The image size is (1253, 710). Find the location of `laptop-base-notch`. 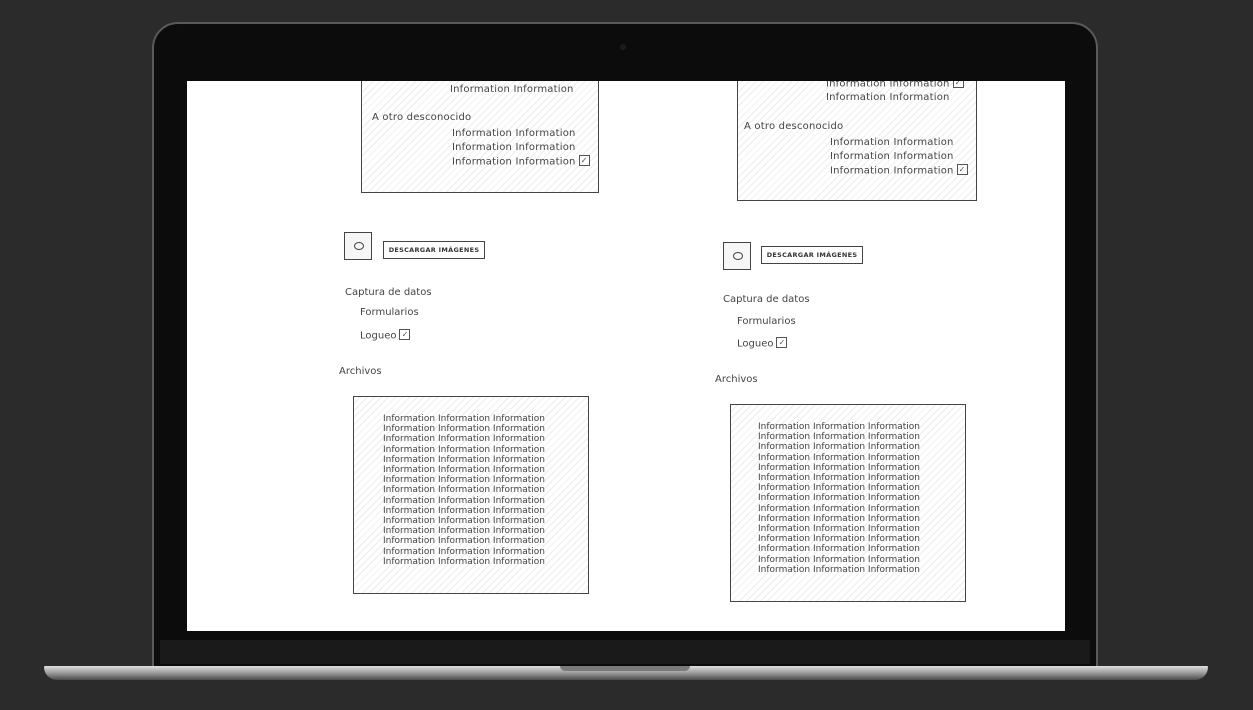

laptop-base-notch is located at coordinates (625, 668).